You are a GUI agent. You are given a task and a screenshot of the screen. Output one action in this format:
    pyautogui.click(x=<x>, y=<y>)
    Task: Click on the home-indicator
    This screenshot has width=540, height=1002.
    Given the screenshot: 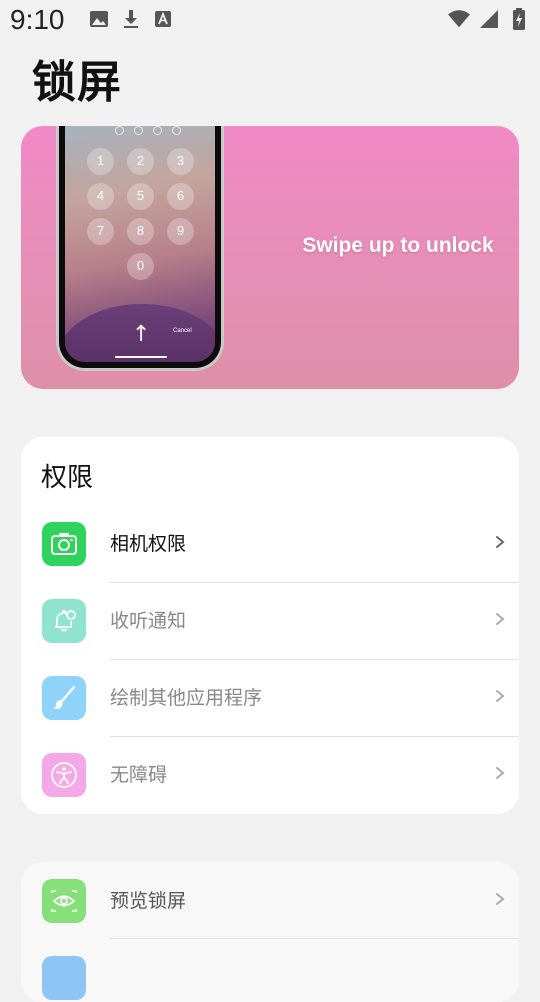 What is the action you would take?
    pyautogui.click(x=141, y=357)
    